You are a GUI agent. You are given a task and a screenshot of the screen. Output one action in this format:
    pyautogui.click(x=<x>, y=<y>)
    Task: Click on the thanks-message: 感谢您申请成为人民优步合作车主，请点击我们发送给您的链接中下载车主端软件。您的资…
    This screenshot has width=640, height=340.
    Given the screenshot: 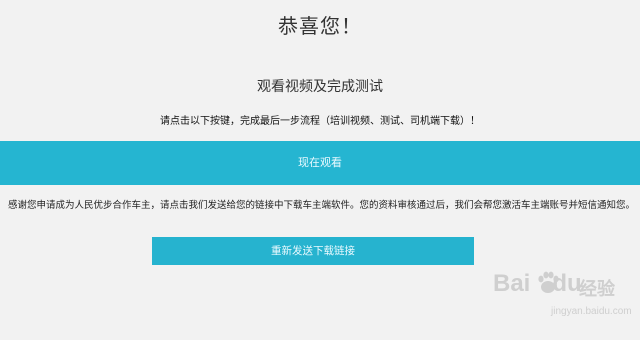 What is the action you would take?
    pyautogui.click(x=322, y=205)
    